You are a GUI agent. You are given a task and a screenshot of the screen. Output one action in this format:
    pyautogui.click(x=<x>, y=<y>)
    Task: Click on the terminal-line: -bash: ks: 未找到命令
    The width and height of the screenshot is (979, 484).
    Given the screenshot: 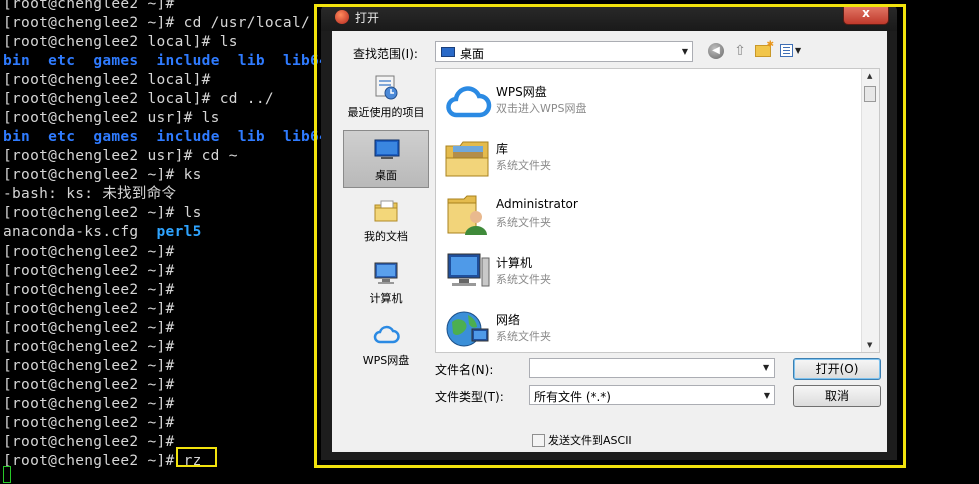 What is the action you would take?
    pyautogui.click(x=89, y=194)
    